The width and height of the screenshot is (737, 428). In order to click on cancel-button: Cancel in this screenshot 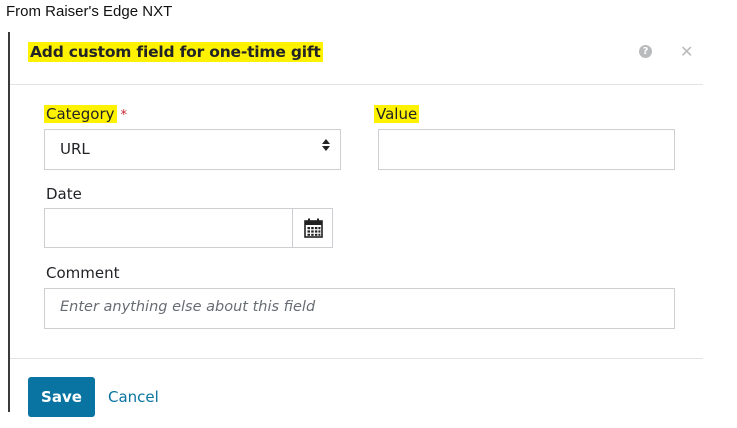, I will do `click(133, 397)`.